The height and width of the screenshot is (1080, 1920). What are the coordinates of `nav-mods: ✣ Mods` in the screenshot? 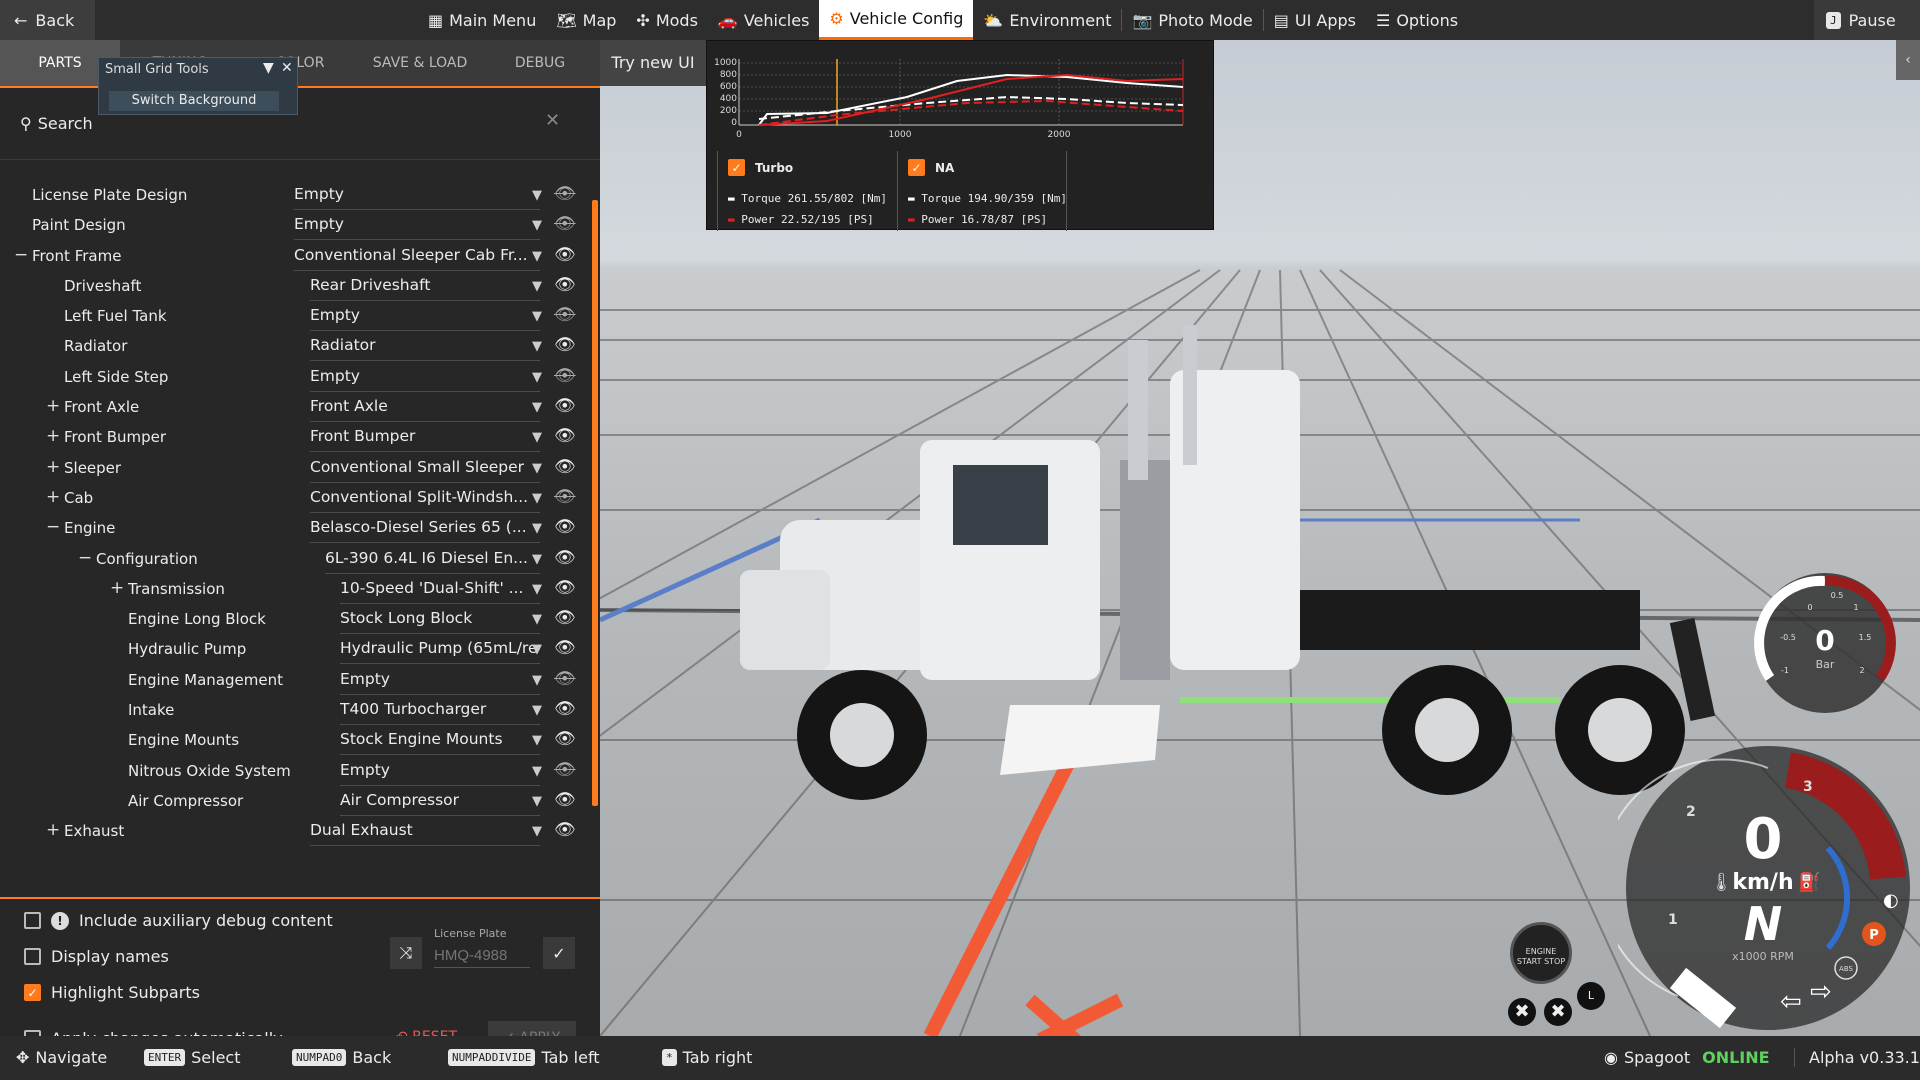 It's located at (667, 20).